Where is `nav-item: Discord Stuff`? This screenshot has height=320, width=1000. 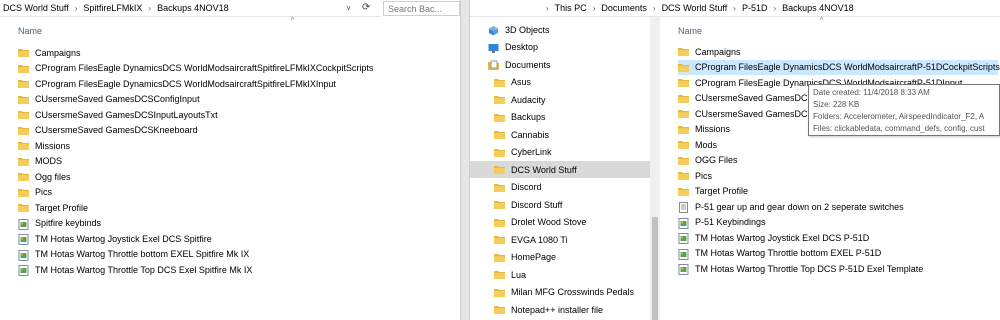
nav-item: Discord Stuff is located at coordinates (560, 204).